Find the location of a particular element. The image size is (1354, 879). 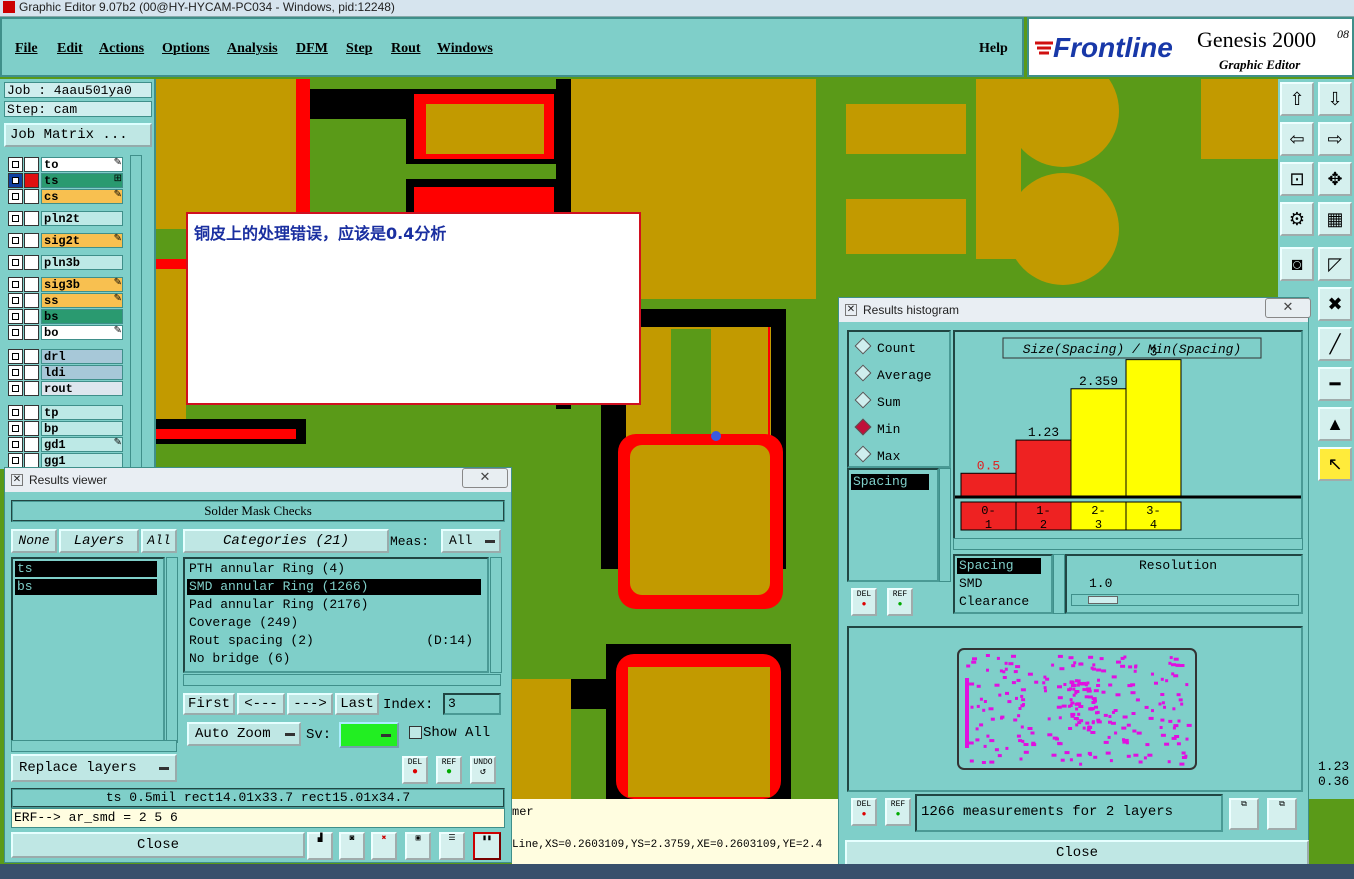

layer-row: pln3b is located at coordinates (66, 262).